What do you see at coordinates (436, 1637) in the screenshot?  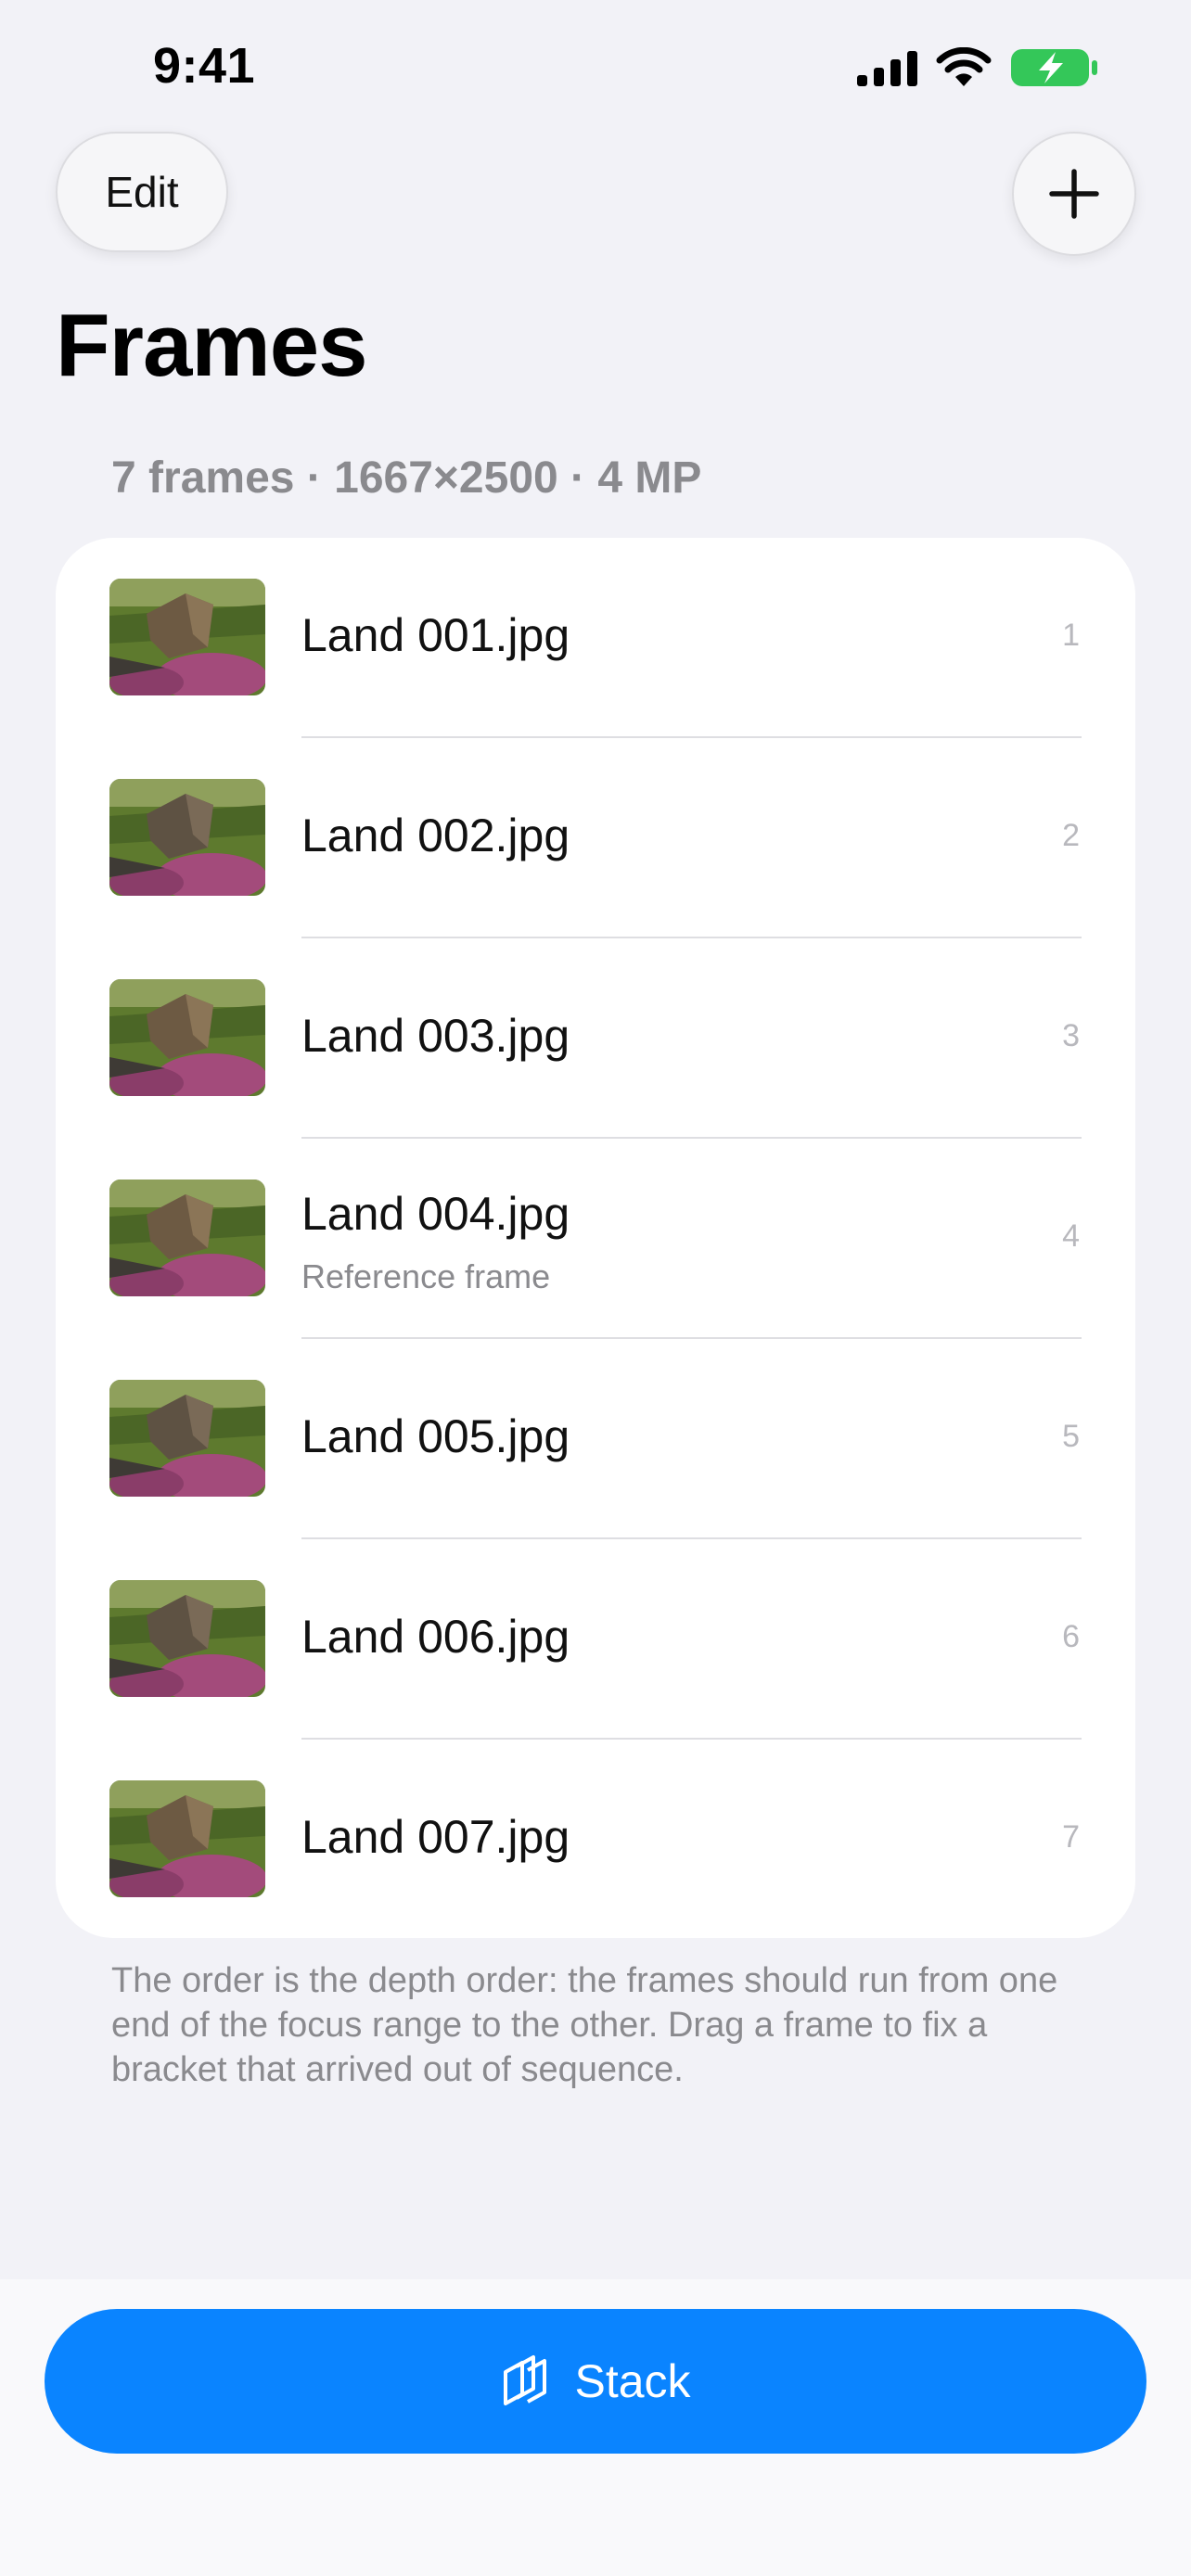 I see `frame-name: Land 006.jpg` at bounding box center [436, 1637].